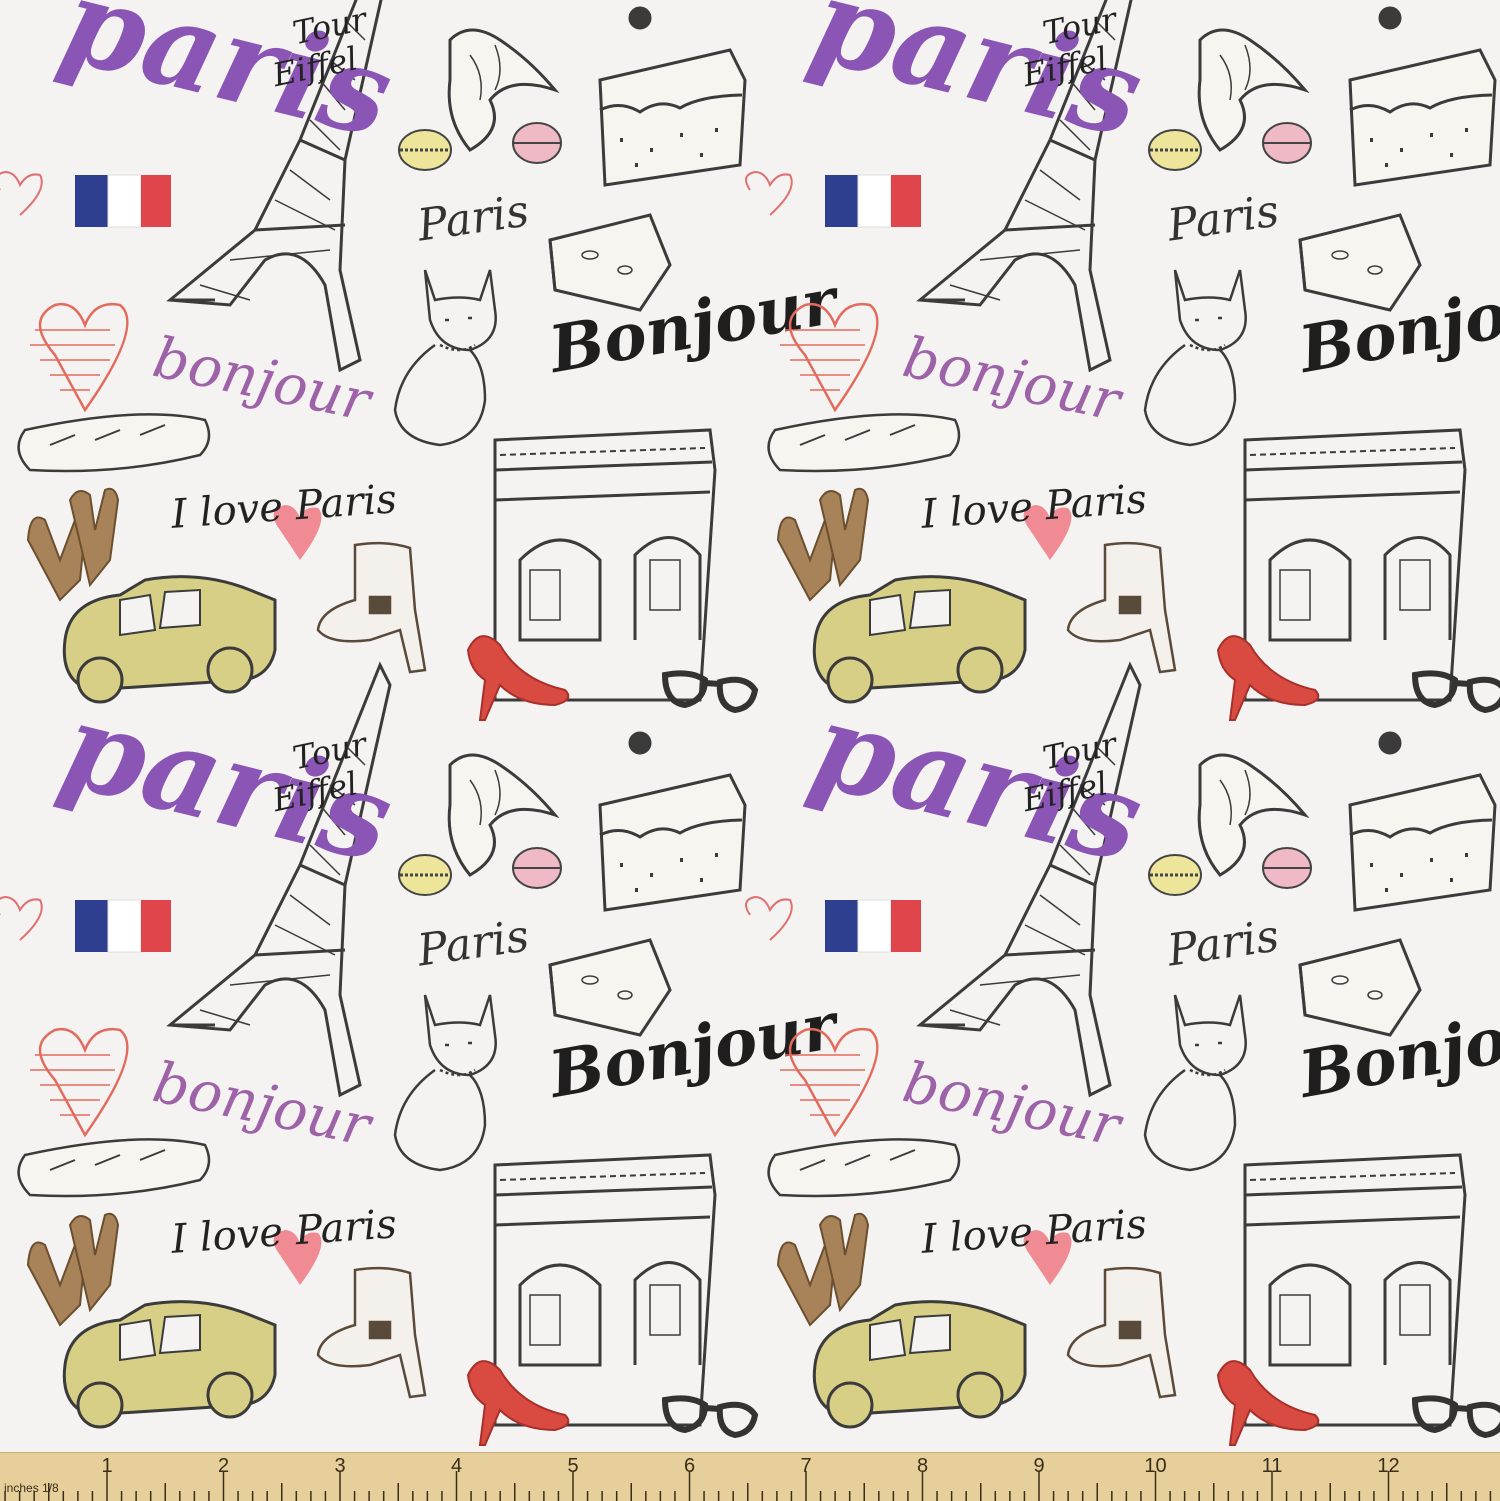  I want to click on ruler-number: 8, so click(922, 1466).